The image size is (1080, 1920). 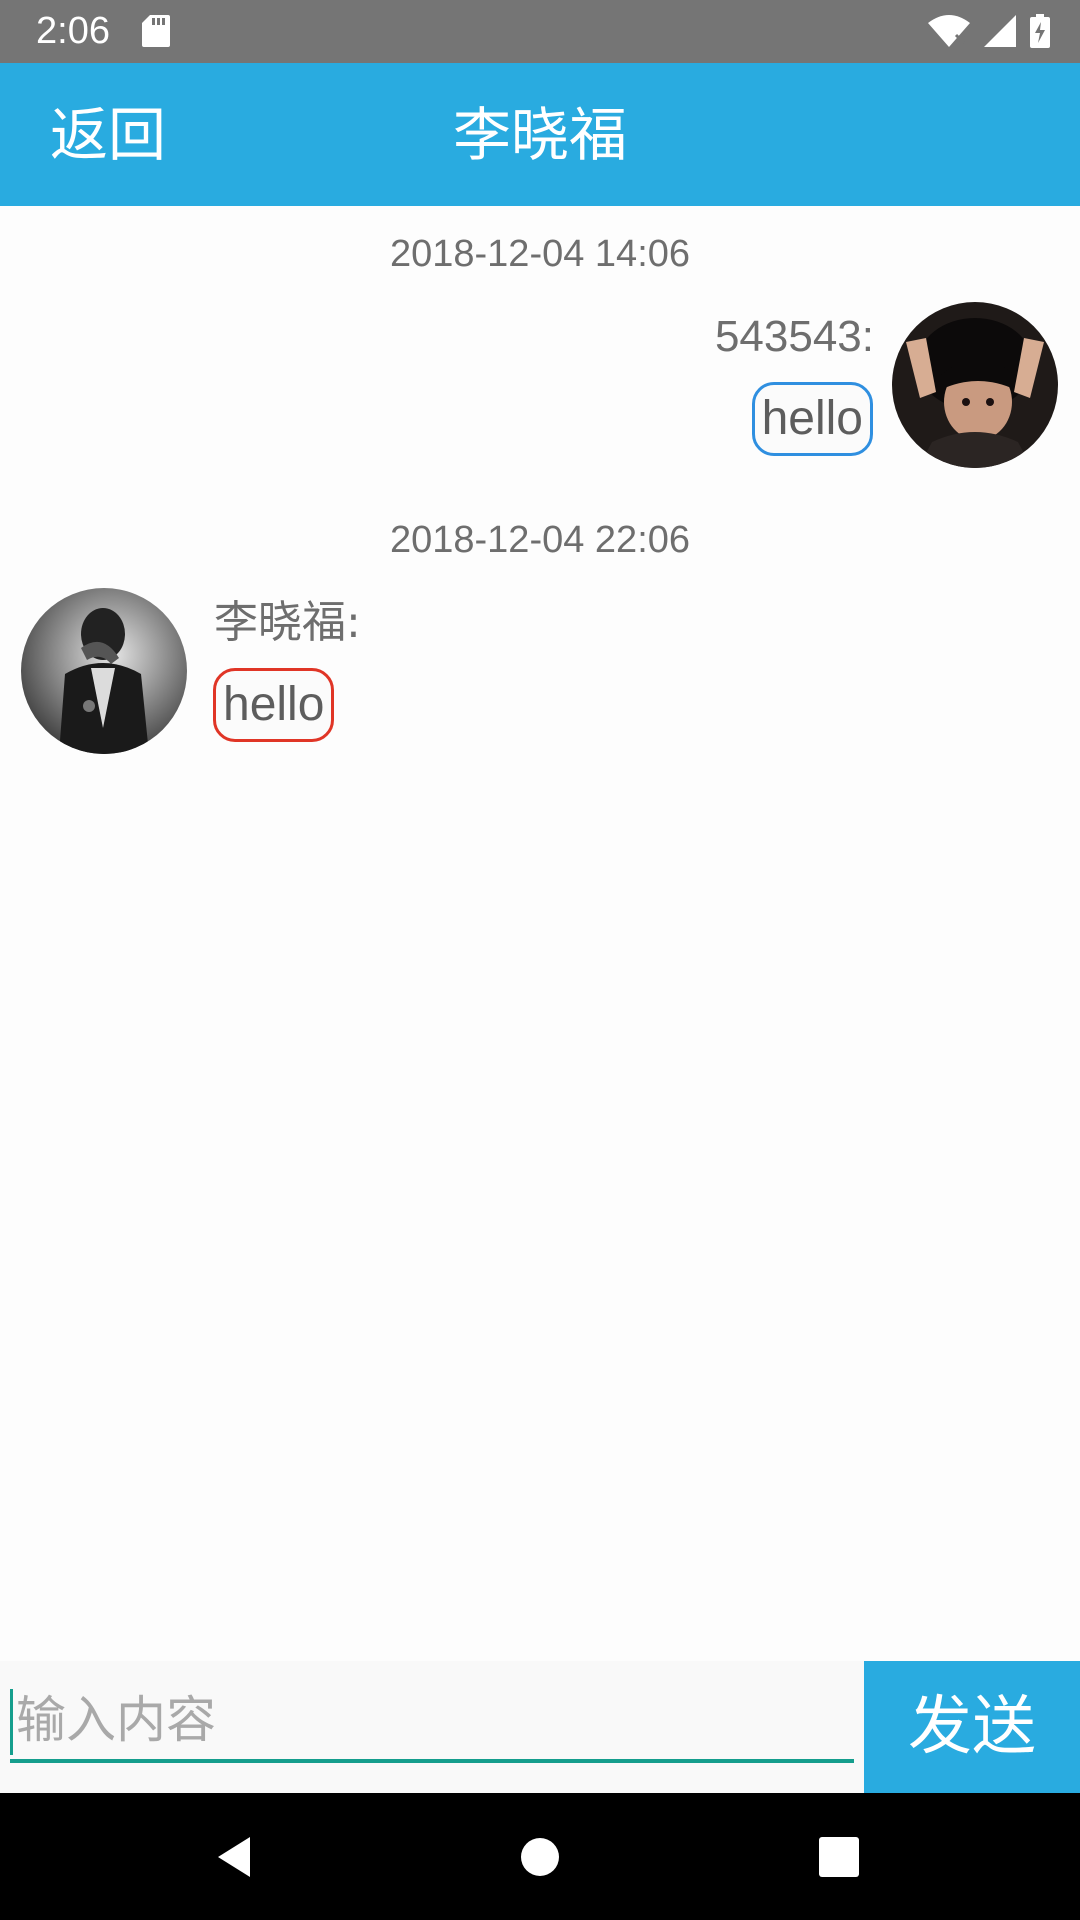 What do you see at coordinates (287, 622) in the screenshot?
I see `sender-name: 李晓福:` at bounding box center [287, 622].